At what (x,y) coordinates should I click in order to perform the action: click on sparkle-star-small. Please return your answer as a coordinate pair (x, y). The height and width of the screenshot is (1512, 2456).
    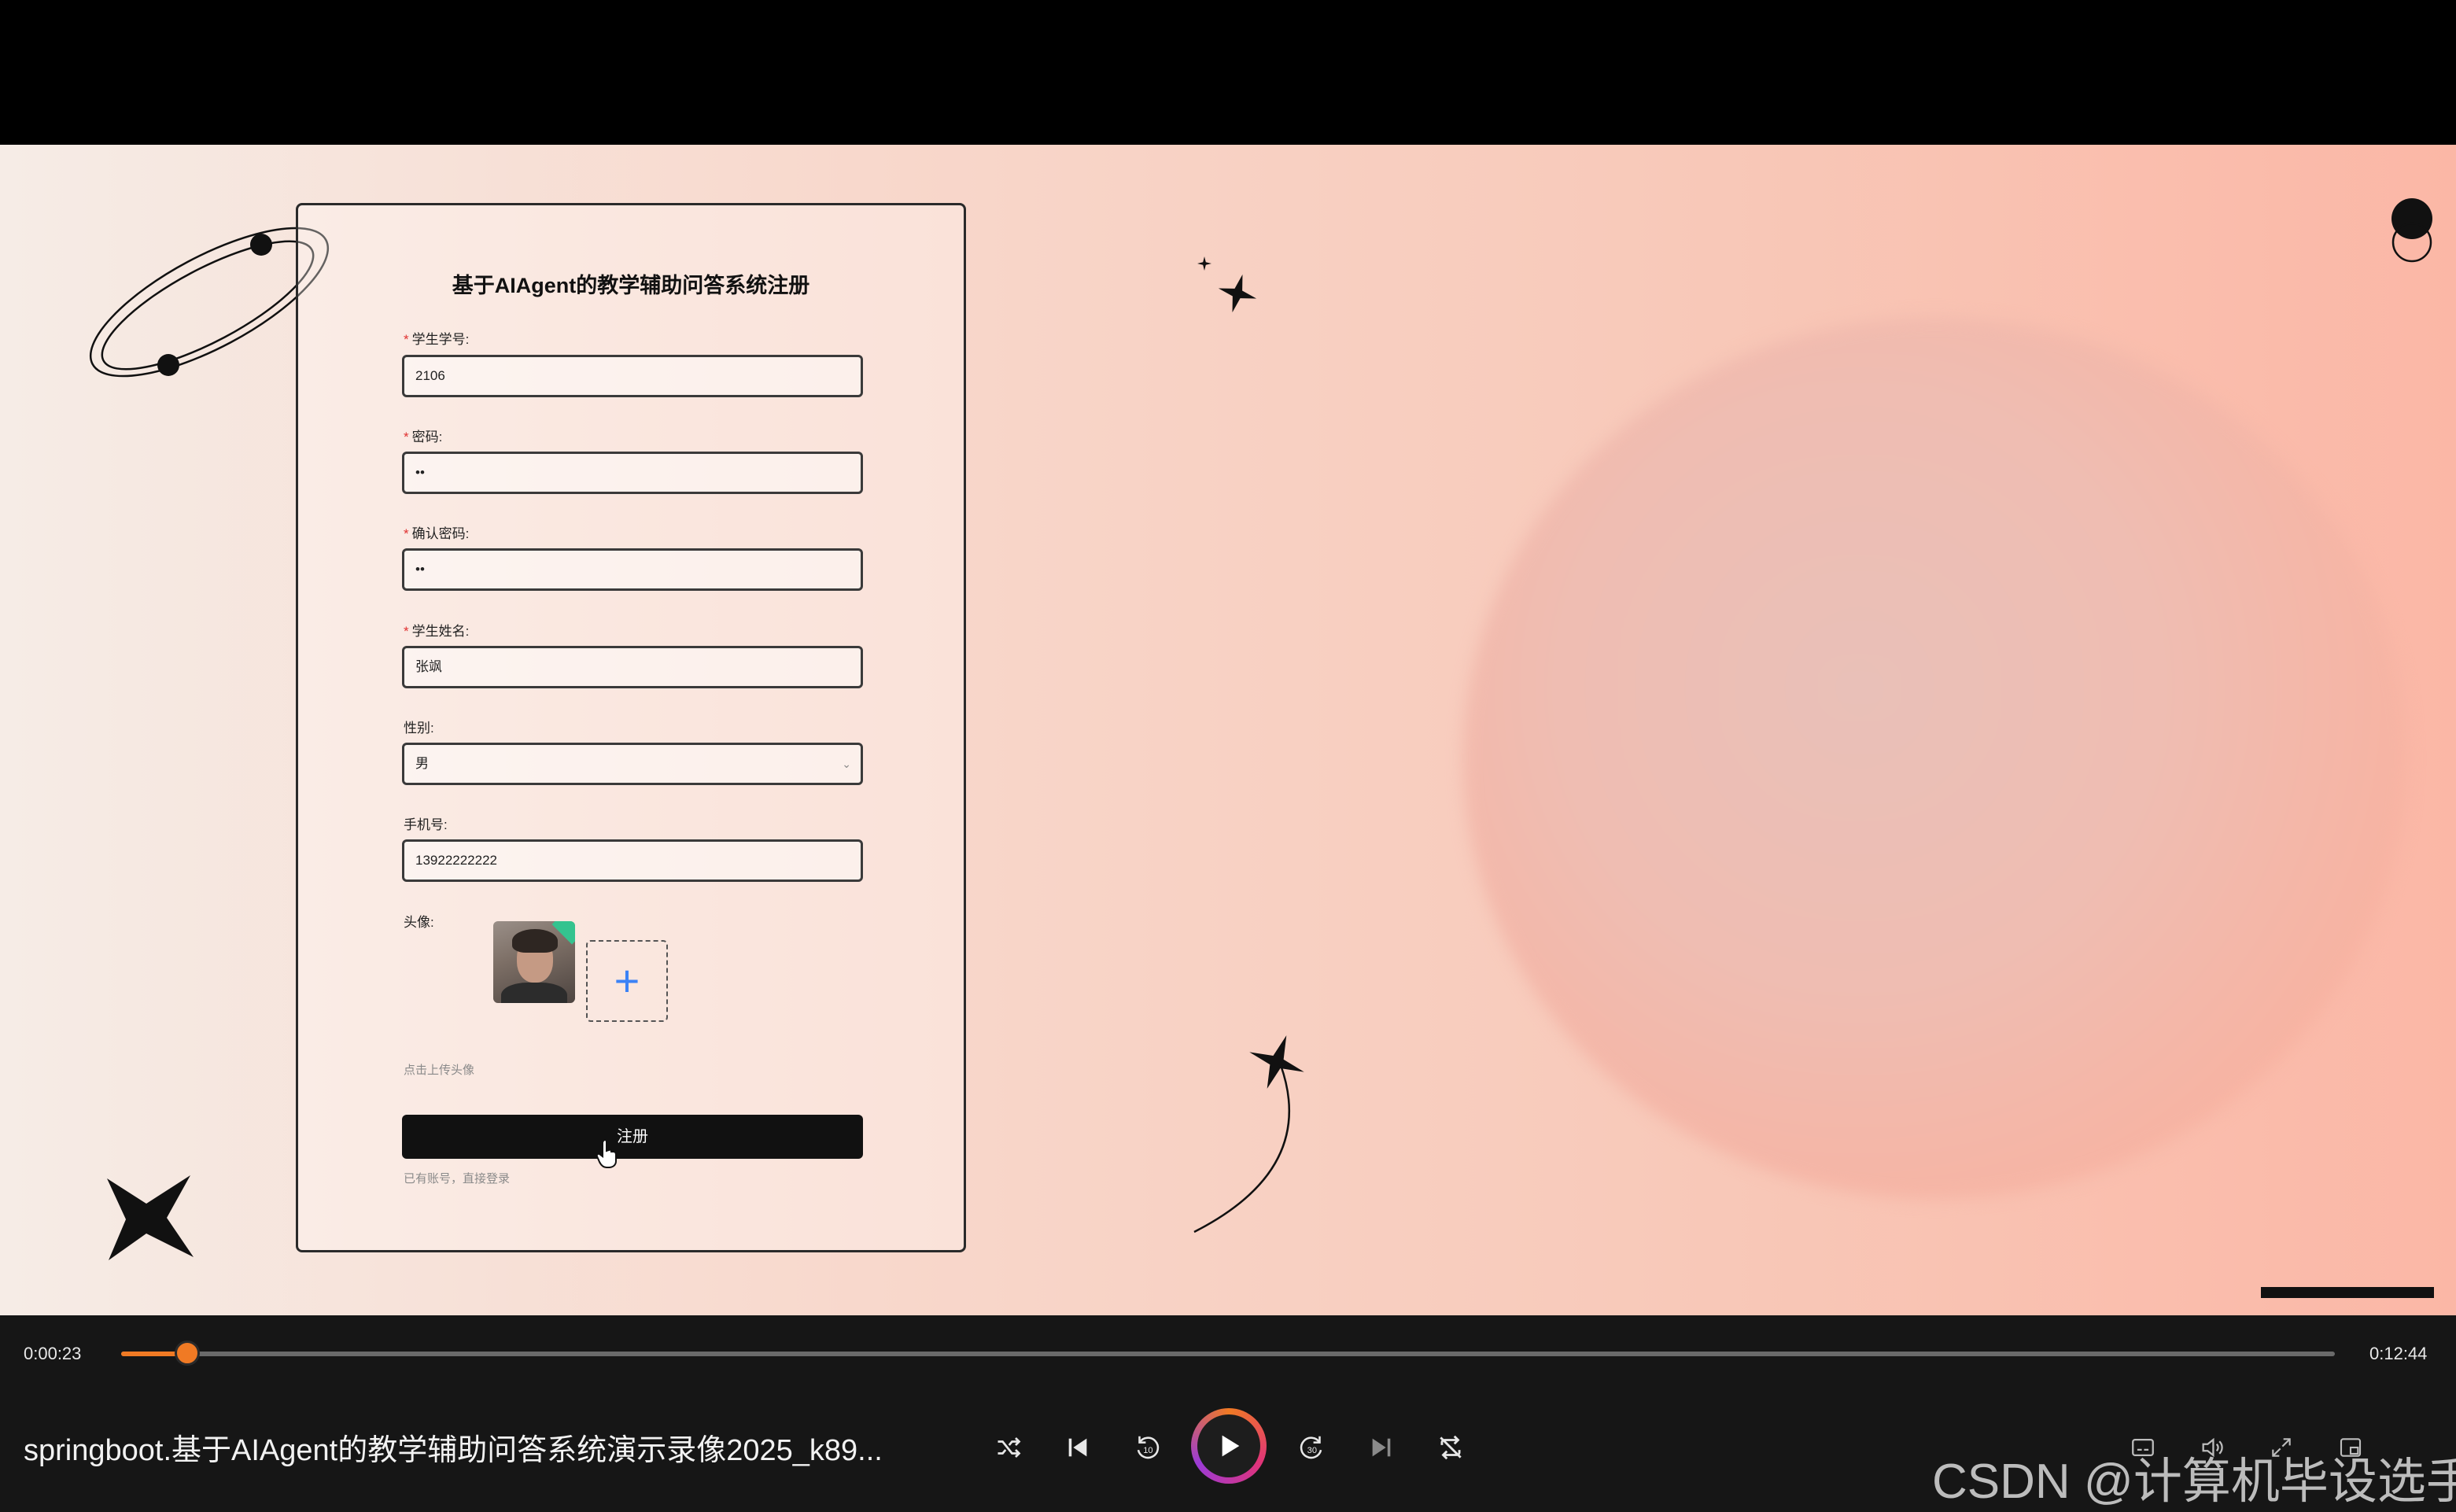
    Looking at the image, I should click on (1204, 263).